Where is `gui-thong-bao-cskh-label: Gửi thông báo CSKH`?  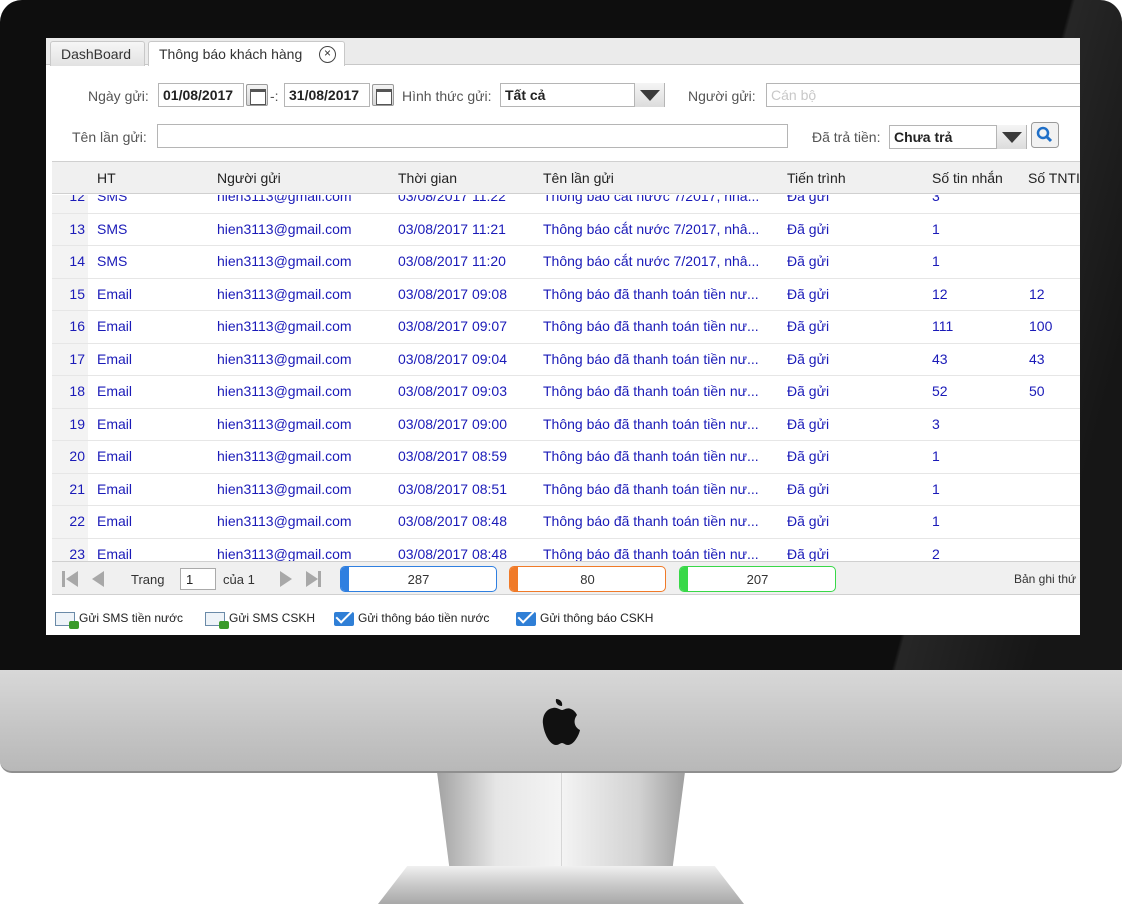
gui-thong-bao-cskh-label: Gửi thông báo CSKH is located at coordinates (597, 618).